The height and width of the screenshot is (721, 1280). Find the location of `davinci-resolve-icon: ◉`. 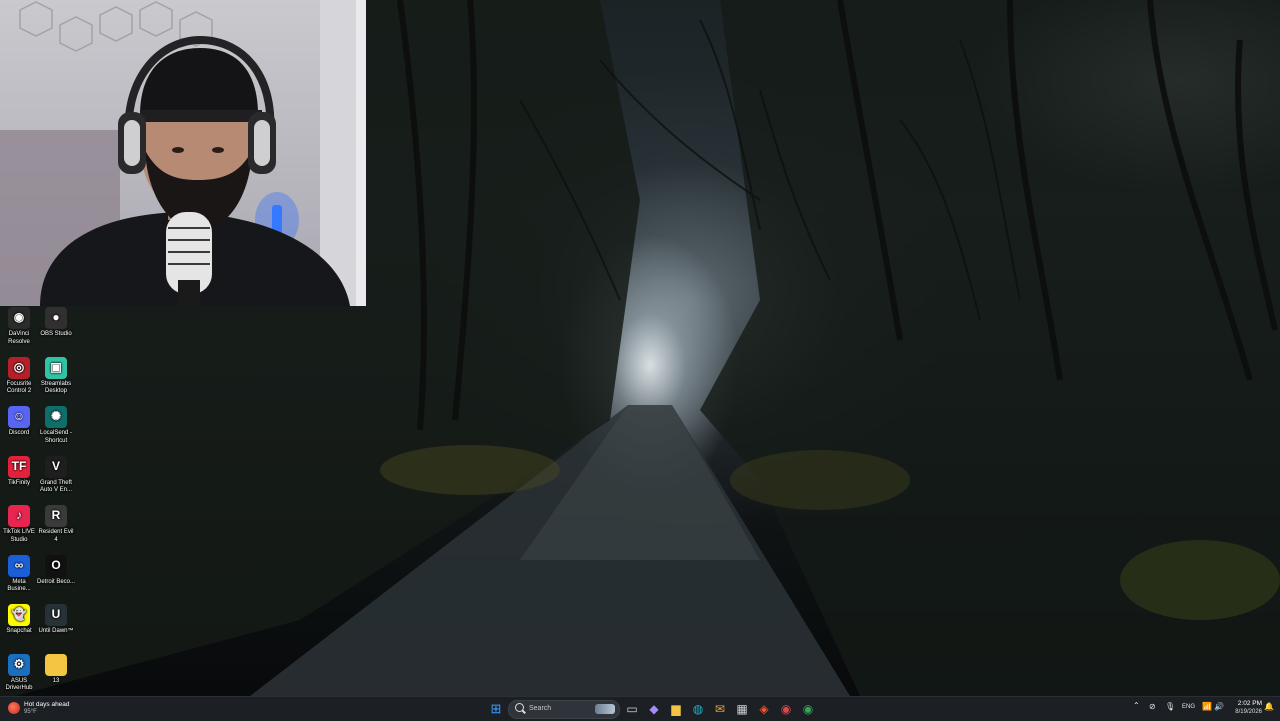

davinci-resolve-icon: ◉ is located at coordinates (19, 318).